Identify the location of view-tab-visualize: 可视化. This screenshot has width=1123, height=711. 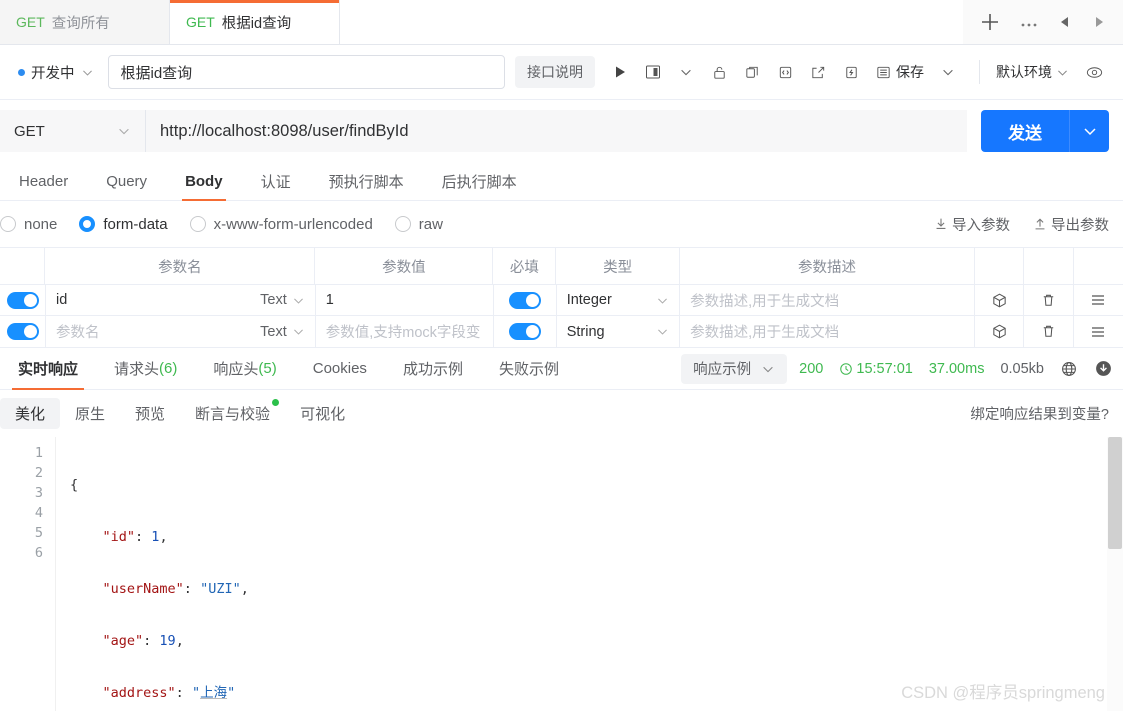
(322, 413).